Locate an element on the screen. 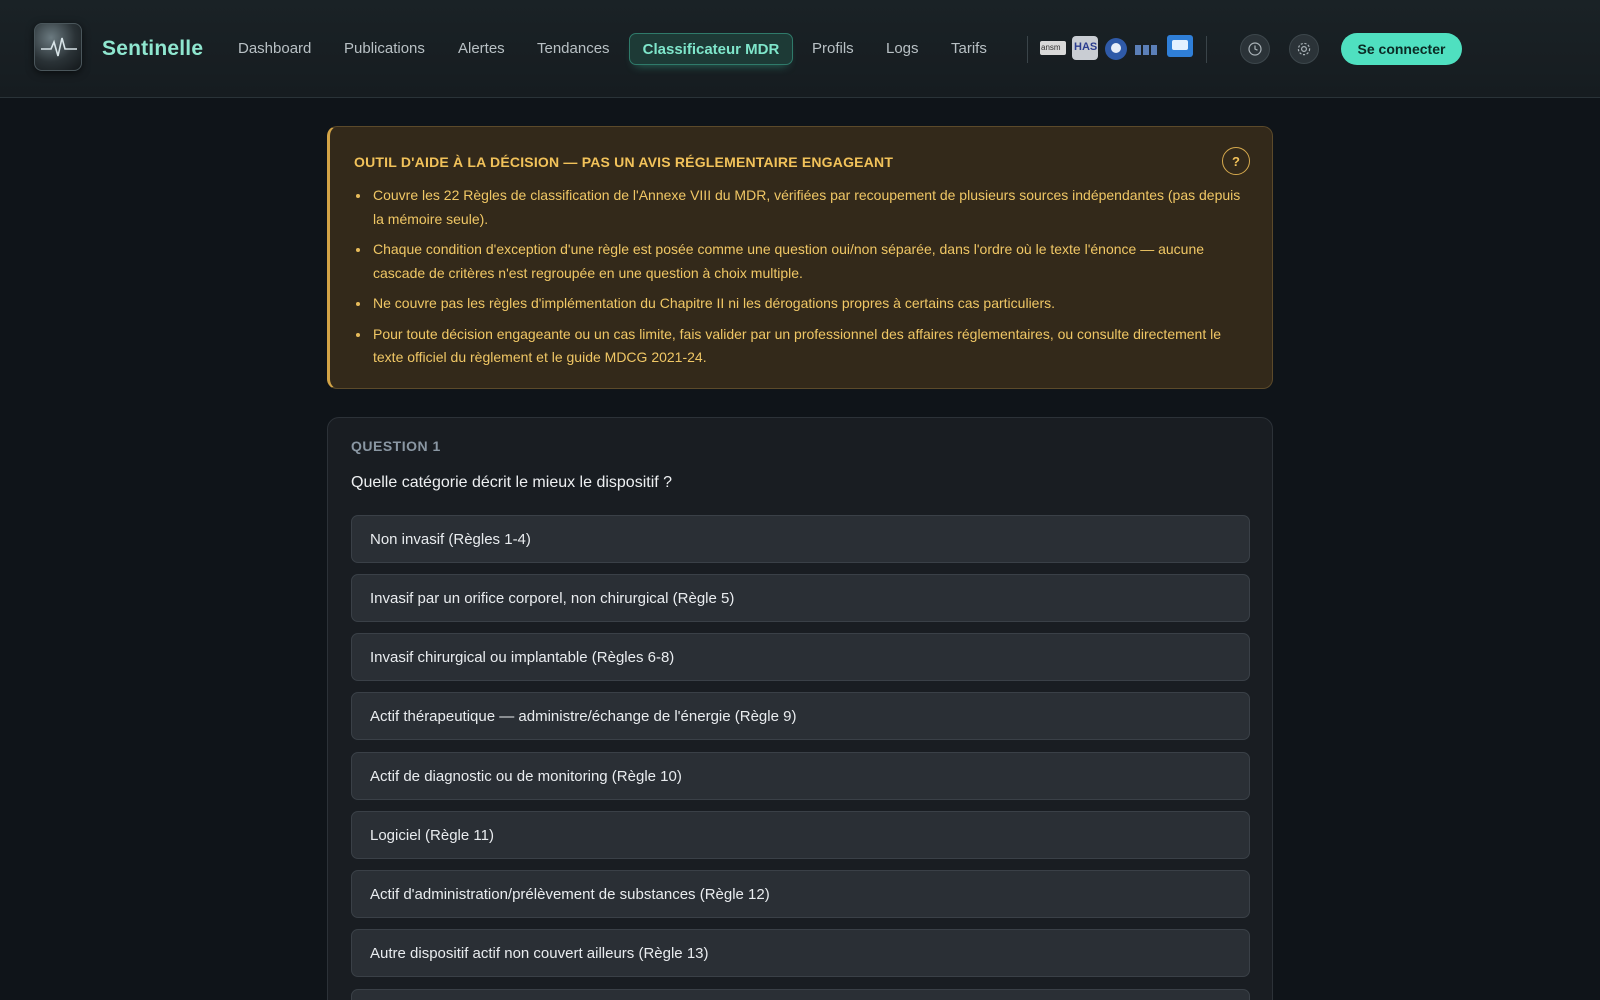 The height and width of the screenshot is (1000, 1600). heartbeat-icon is located at coordinates (59, 47).